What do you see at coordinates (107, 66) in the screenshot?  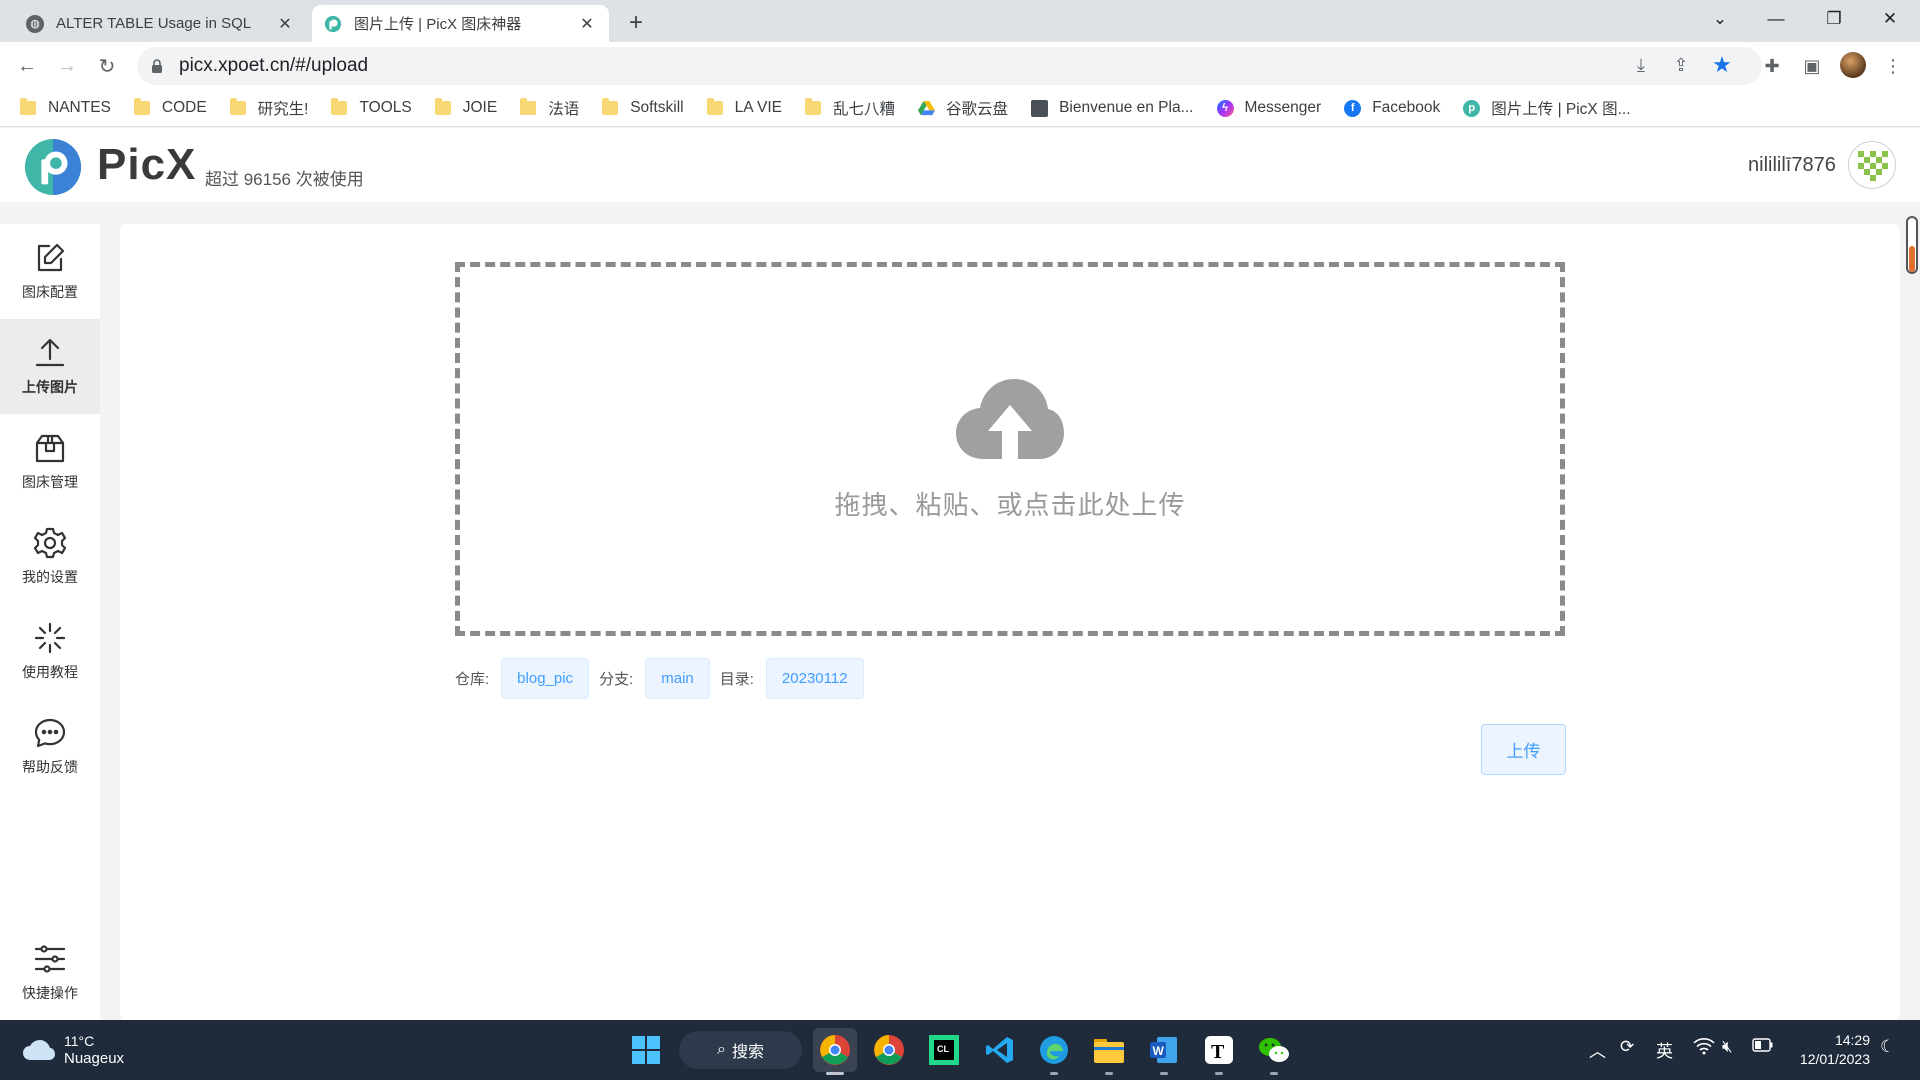 I see `reload-icon: ↻` at bounding box center [107, 66].